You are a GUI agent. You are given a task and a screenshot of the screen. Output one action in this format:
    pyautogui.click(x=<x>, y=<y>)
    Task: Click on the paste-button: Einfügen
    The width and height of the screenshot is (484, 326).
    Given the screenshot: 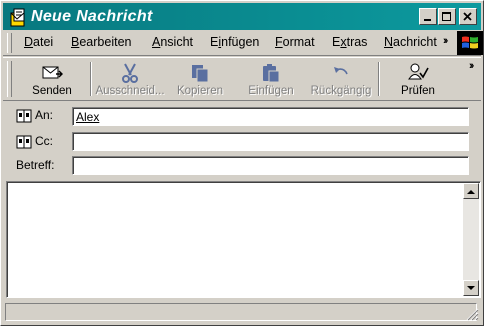 What is the action you would take?
    pyautogui.click(x=271, y=79)
    